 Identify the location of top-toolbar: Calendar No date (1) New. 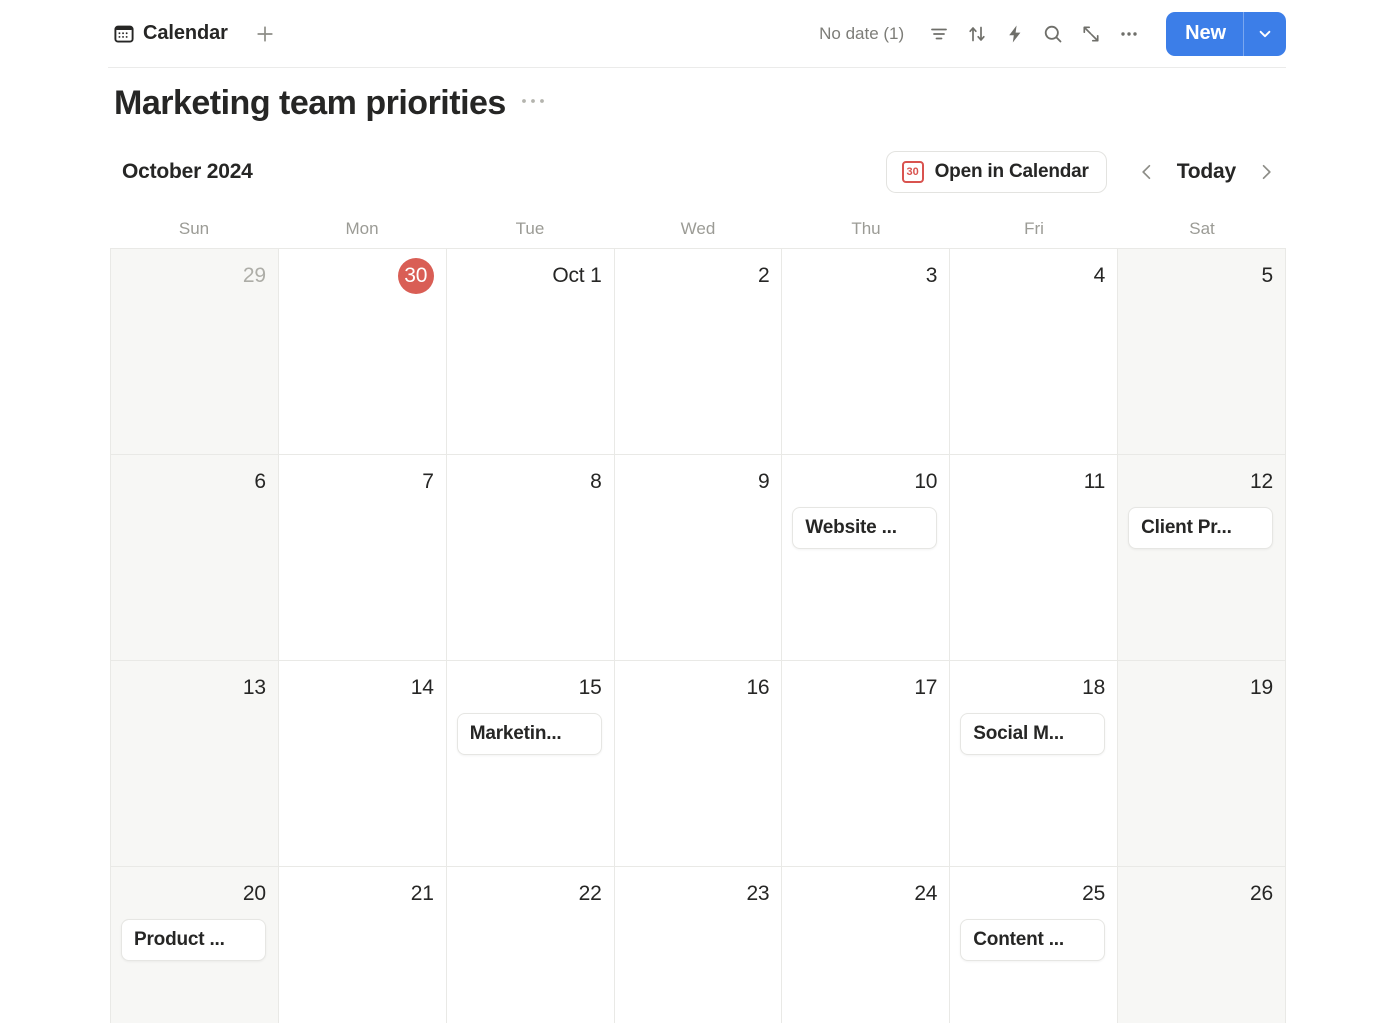
(697, 34).